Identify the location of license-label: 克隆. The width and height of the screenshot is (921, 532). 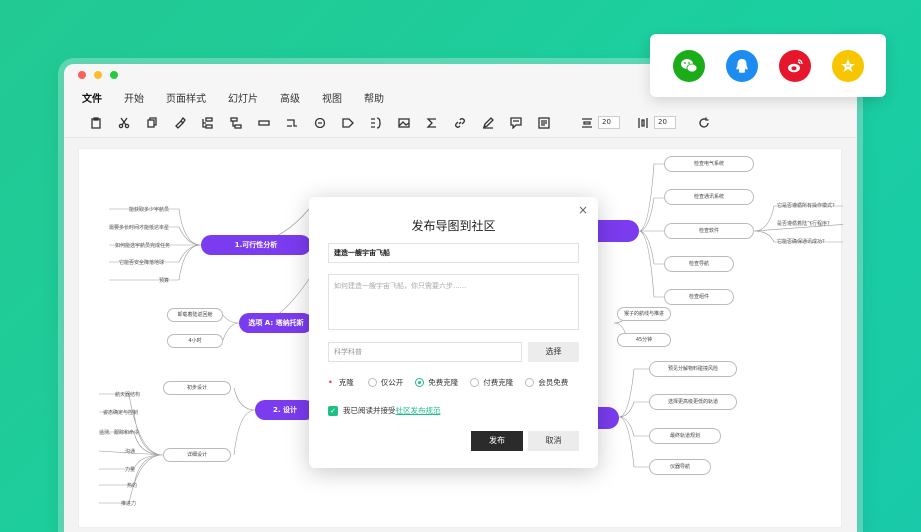
(346, 382).